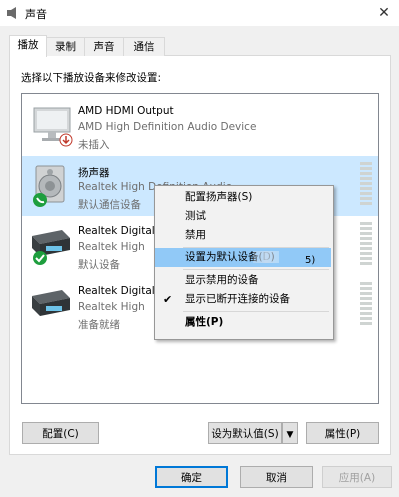 The image size is (399, 497). Describe the element at coordinates (109, 205) in the screenshot. I see `device-status: 默认通信设备` at that location.